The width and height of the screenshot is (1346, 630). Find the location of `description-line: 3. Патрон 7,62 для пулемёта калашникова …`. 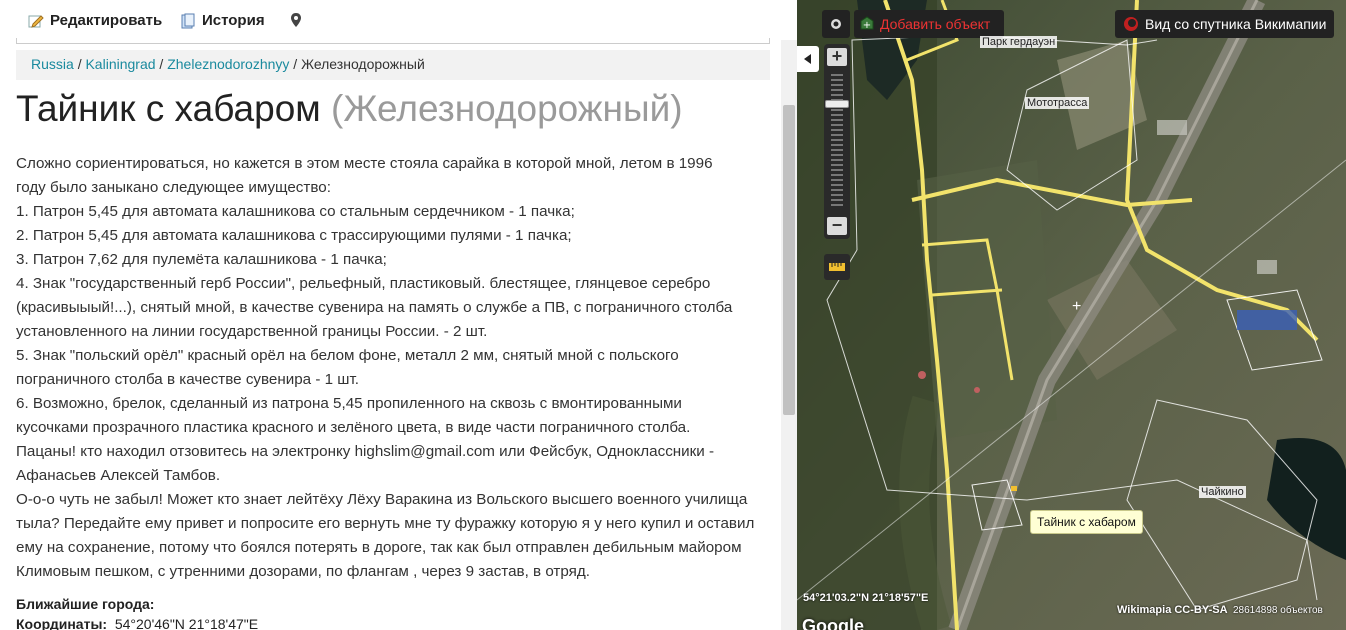

description-line: 3. Патрон 7,62 для пулемёта калашникова … is located at coordinates (201, 259).